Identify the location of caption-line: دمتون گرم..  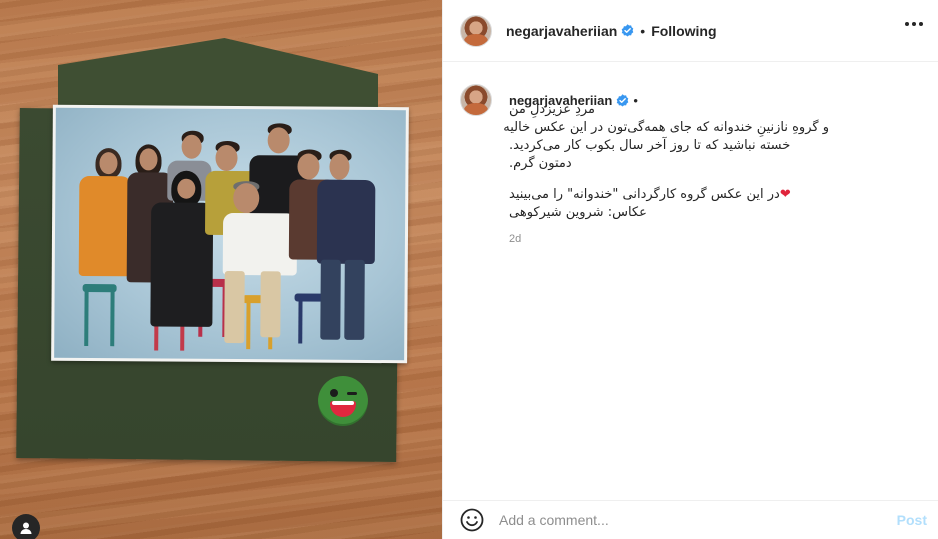
(540, 163).